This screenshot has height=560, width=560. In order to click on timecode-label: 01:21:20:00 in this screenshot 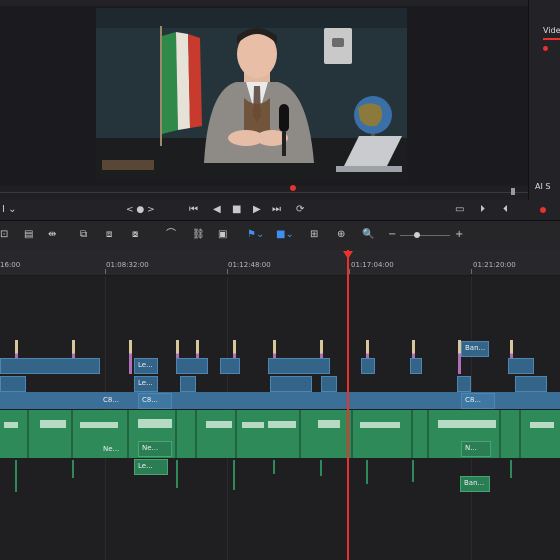, I will do `click(494, 265)`.